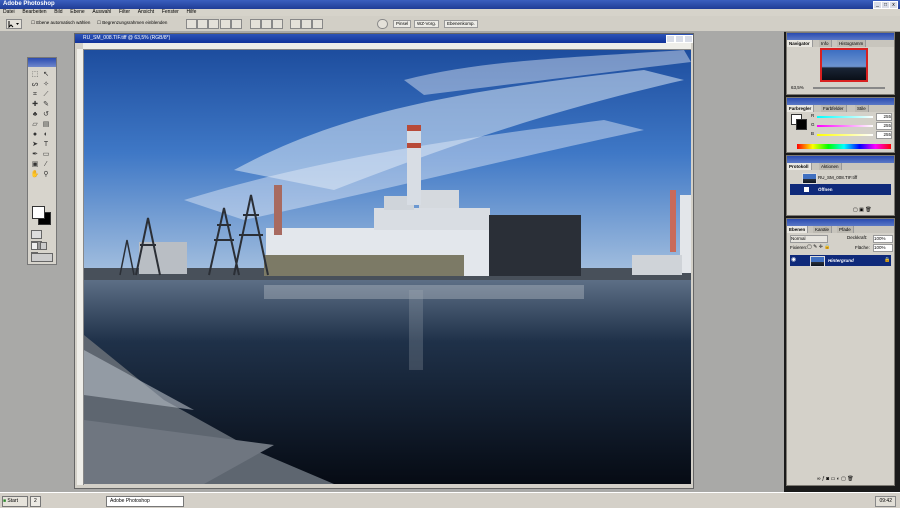  Describe the element at coordinates (42, 62) in the screenshot. I see `toolbox-header` at that location.